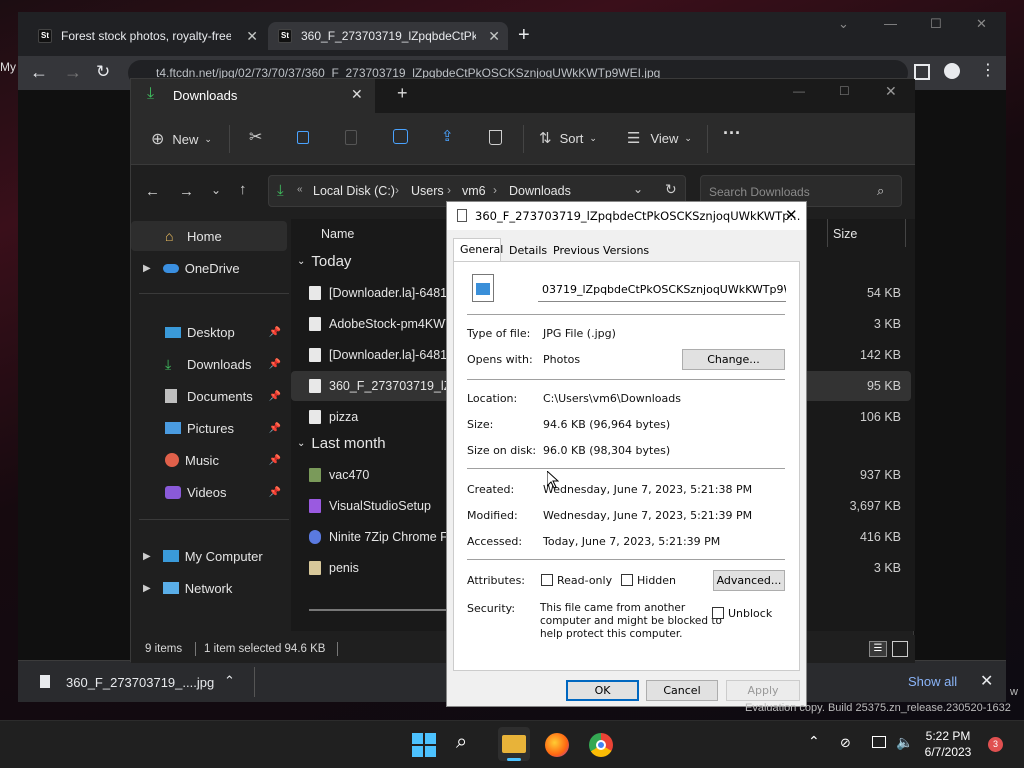 This screenshot has width=1024, height=768. Describe the element at coordinates (478, 250) in the screenshot. I see `tab-general: General` at that location.